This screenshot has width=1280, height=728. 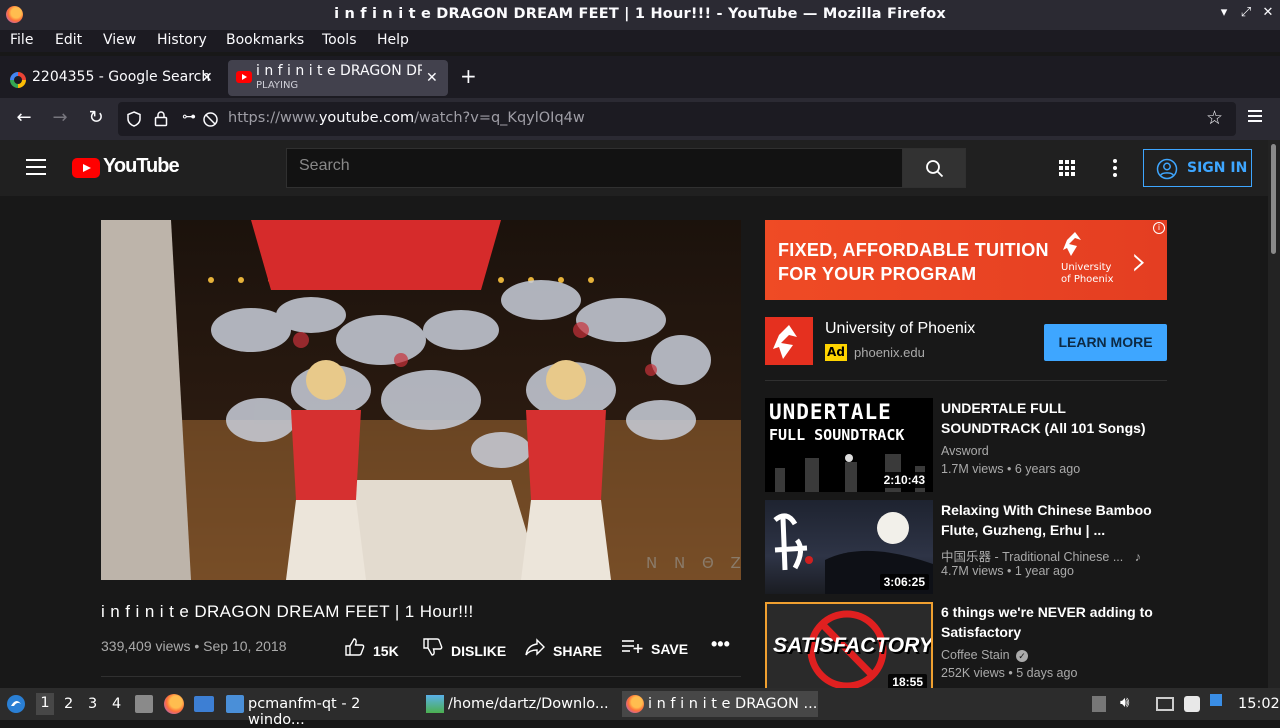 What do you see at coordinates (141, 166) in the screenshot?
I see `youtube-logo-text: YouTube` at bounding box center [141, 166].